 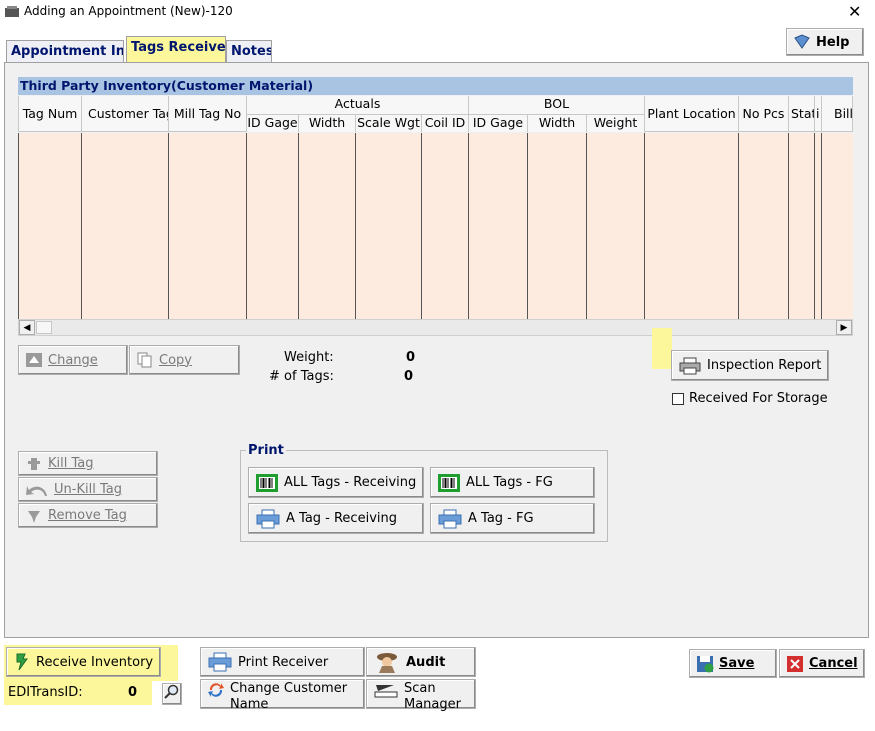 I want to click on gravestone-icon, so click(x=34, y=464).